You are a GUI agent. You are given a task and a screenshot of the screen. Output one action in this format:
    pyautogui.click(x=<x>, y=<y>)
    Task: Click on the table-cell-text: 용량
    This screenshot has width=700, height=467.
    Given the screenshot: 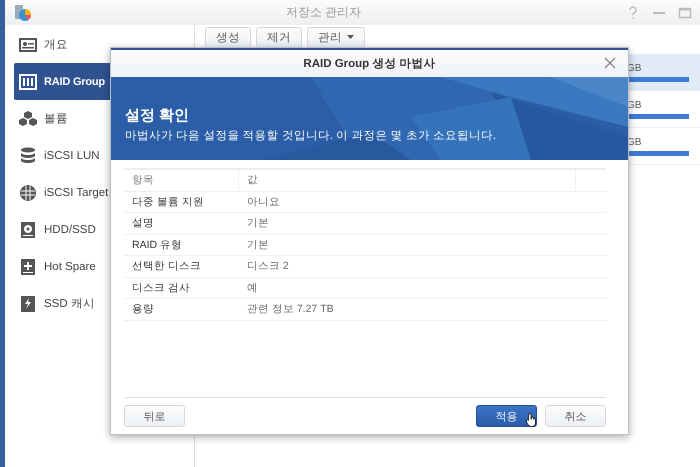 What is the action you would take?
    pyautogui.click(x=143, y=309)
    